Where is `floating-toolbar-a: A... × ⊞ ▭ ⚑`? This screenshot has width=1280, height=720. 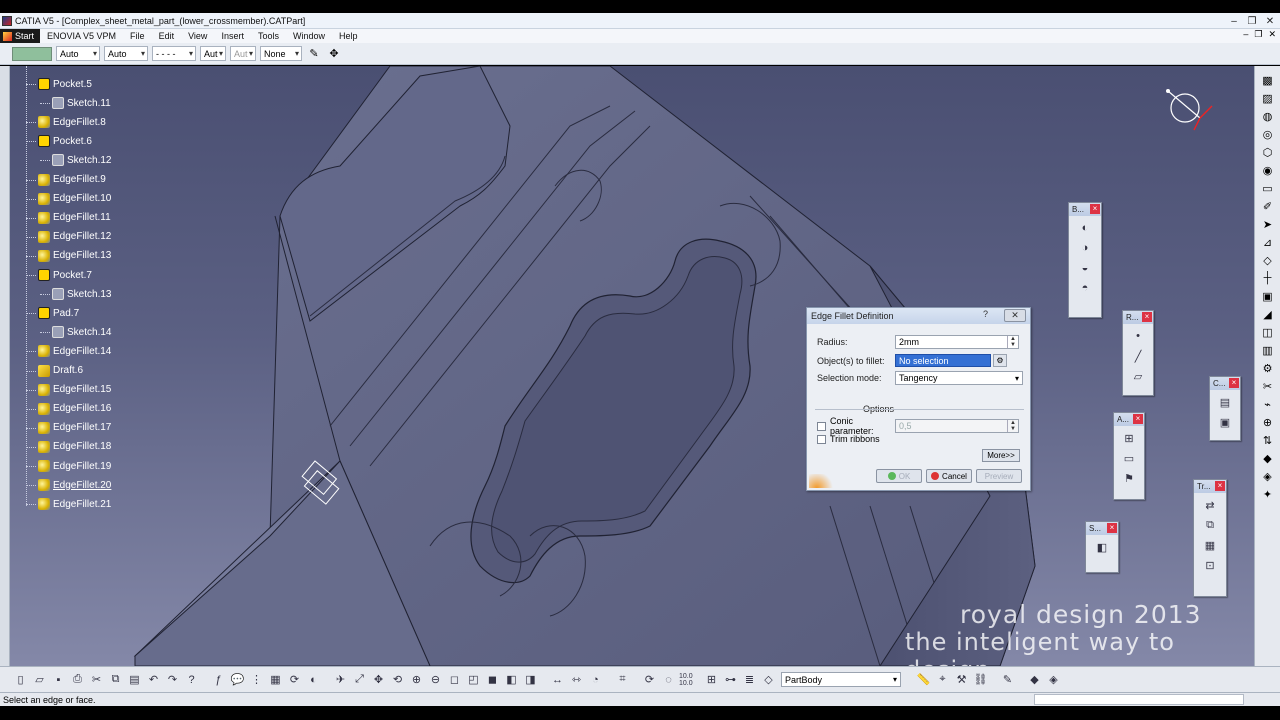
floating-toolbar-a: A... × ⊞ ▭ ⚑ is located at coordinates (1129, 456).